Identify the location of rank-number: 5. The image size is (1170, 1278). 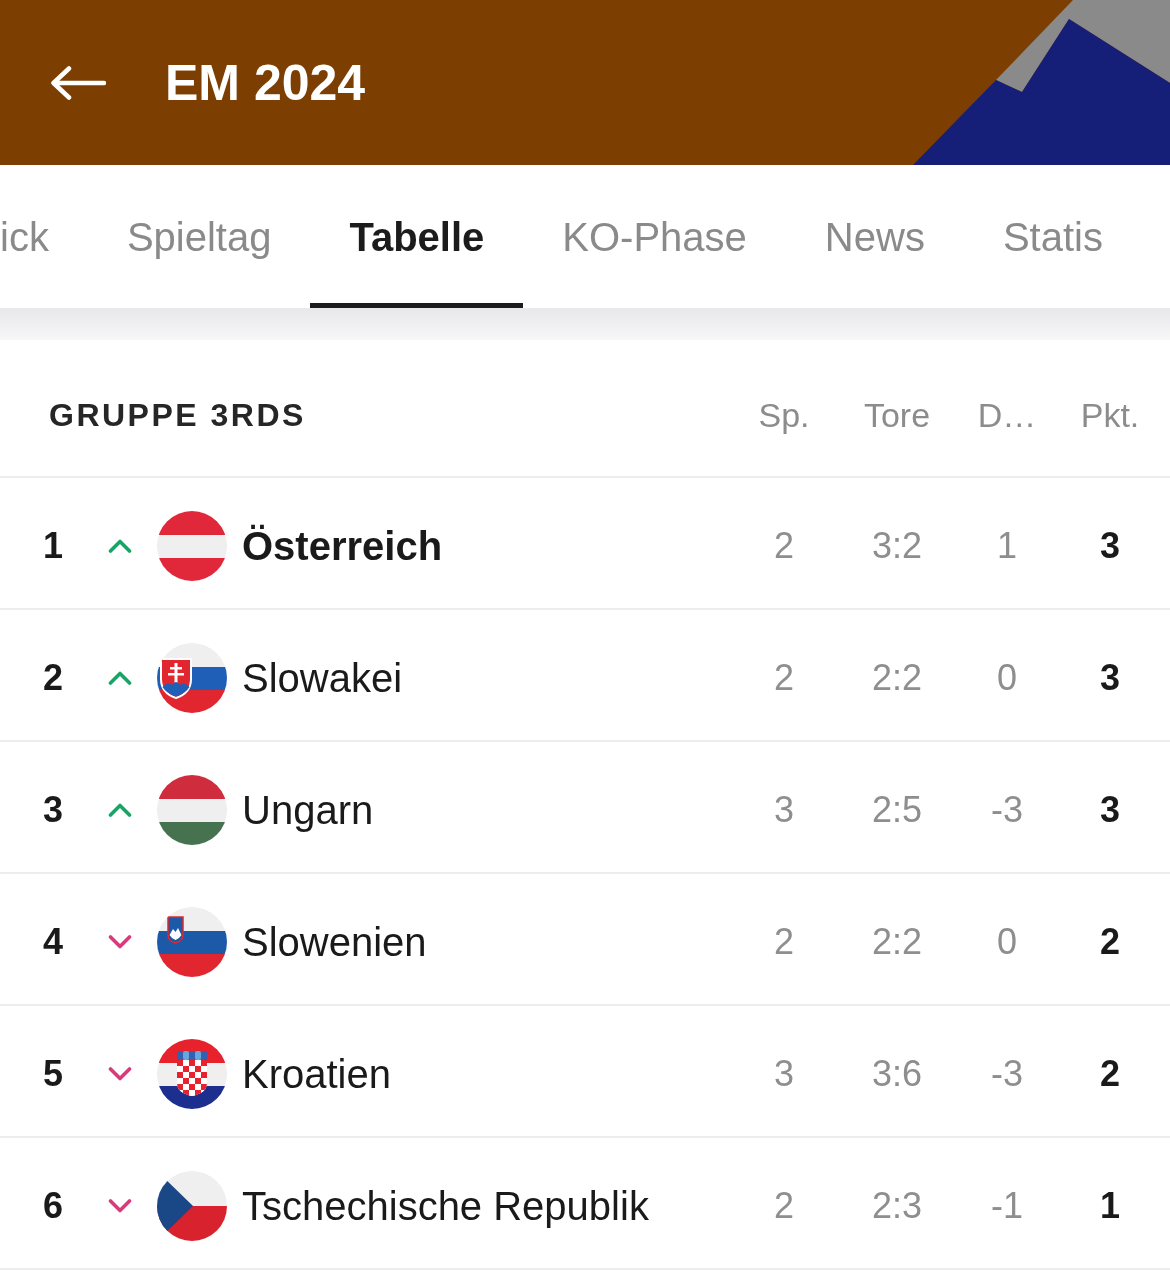
(53, 1074).